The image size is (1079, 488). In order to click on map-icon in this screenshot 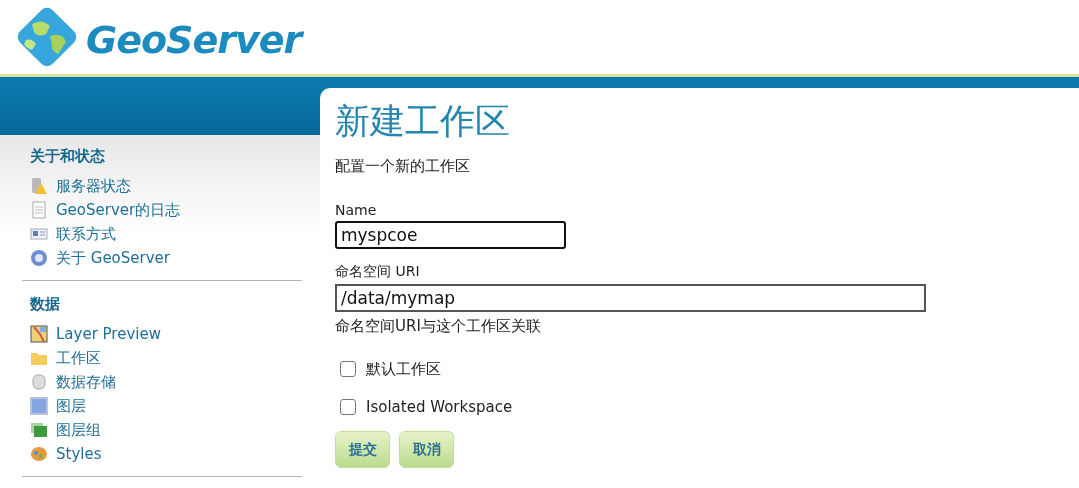, I will do `click(39, 334)`.